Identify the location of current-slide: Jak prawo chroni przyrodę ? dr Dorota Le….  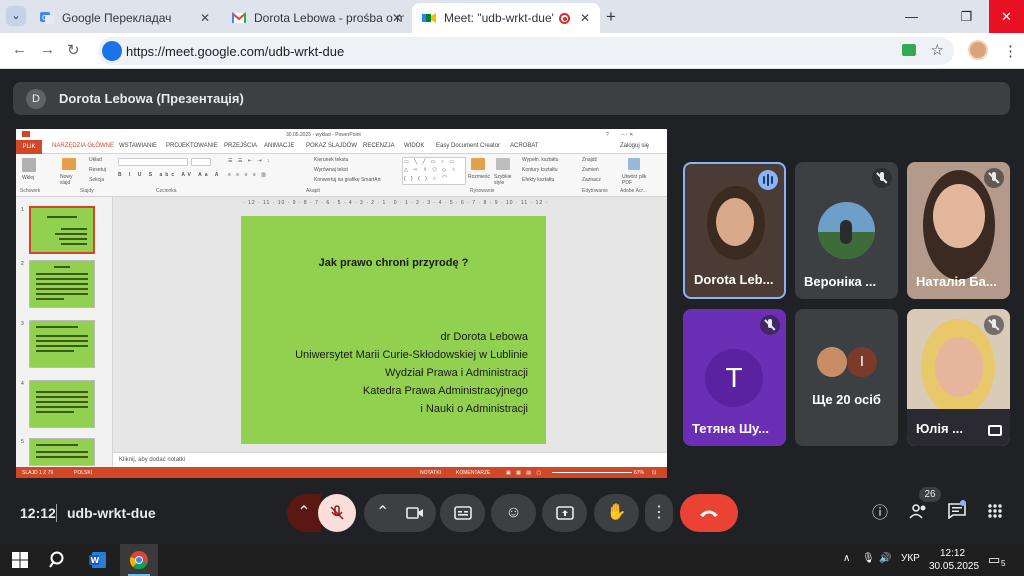
(393, 330).